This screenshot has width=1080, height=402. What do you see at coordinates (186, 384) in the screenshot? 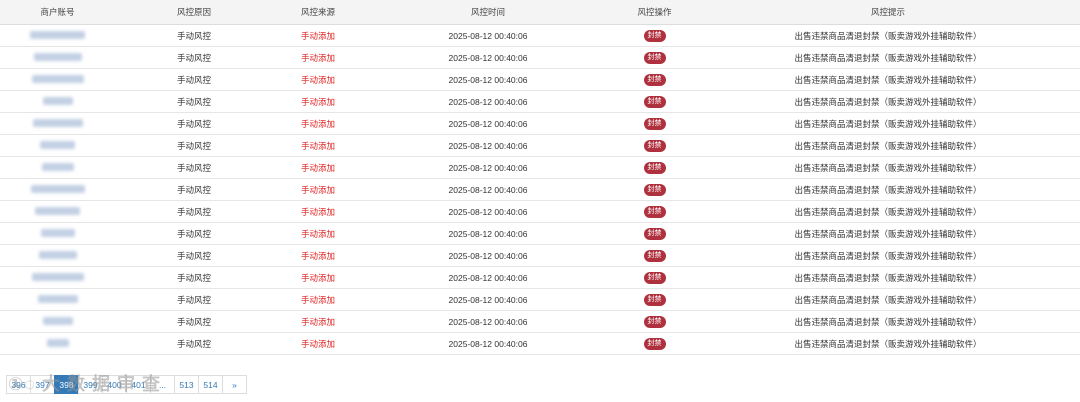
I see `page-button: 513` at bounding box center [186, 384].